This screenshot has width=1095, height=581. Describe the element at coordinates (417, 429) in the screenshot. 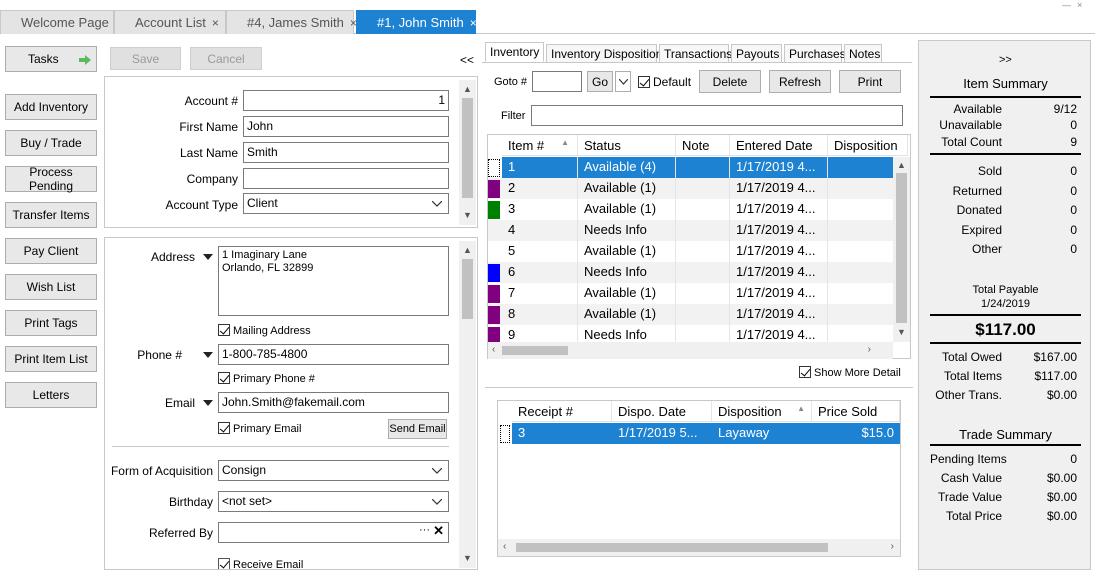

I see `send-email-button: Send Email` at that location.